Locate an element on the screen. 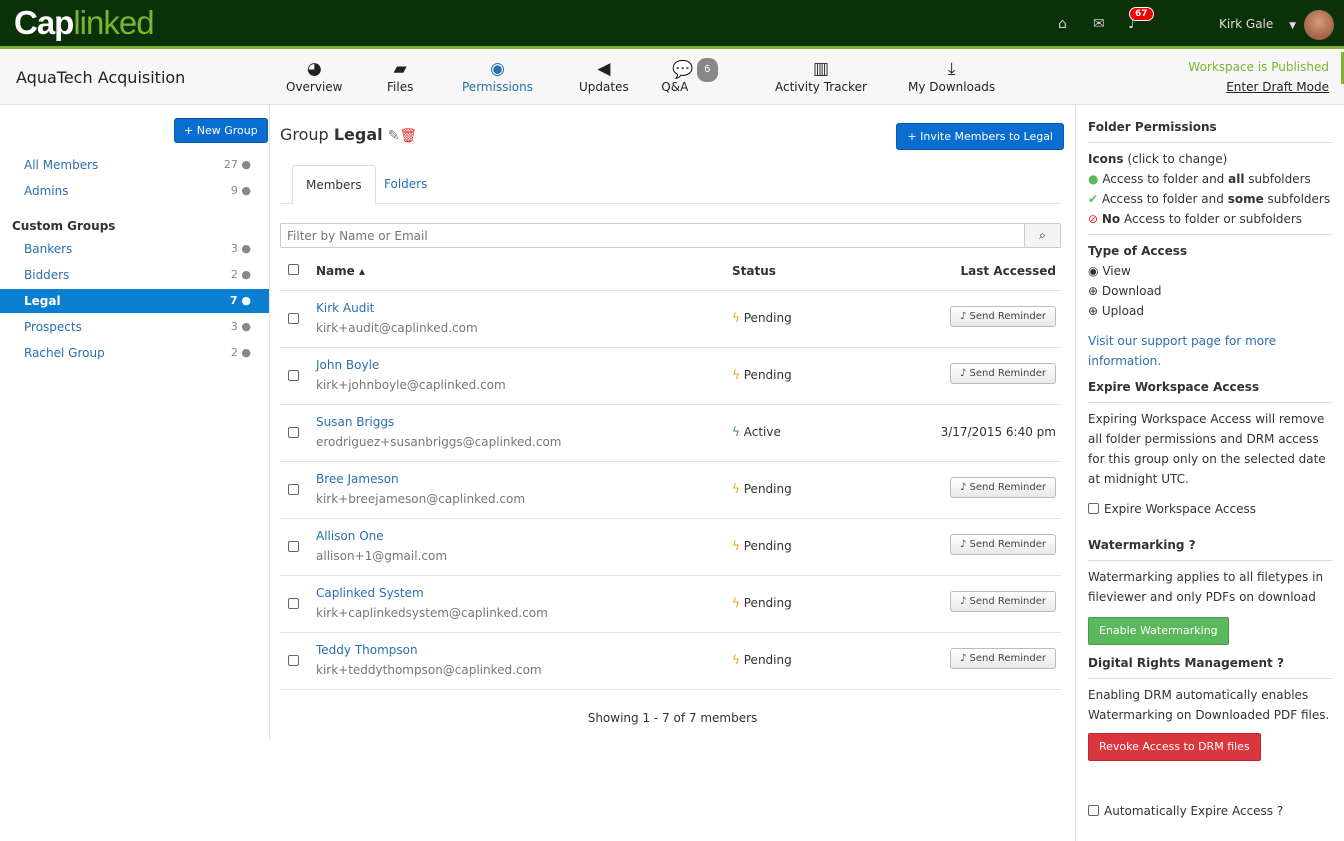 The height and width of the screenshot is (841, 1344). sidebar-item-bidders: Bidders 2 ● is located at coordinates (134, 275).